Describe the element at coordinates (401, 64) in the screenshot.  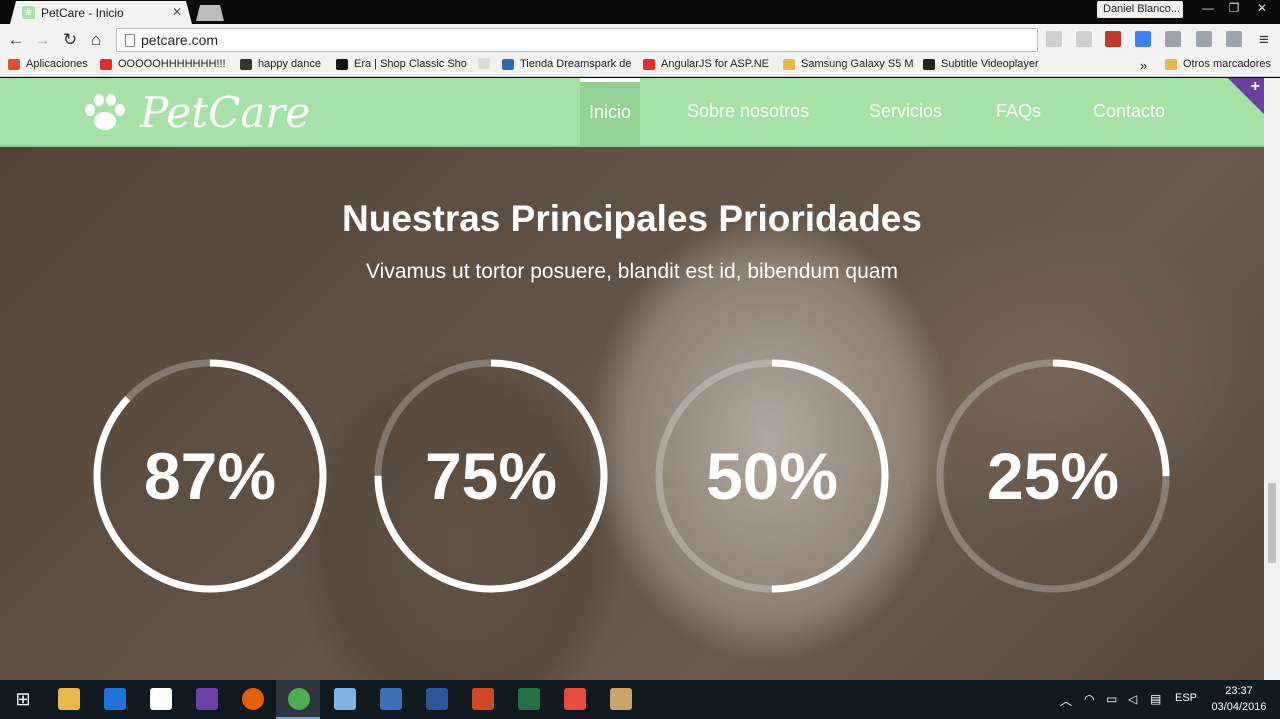
I see `bookmark-item: Era | Shop Classic Sho` at that location.